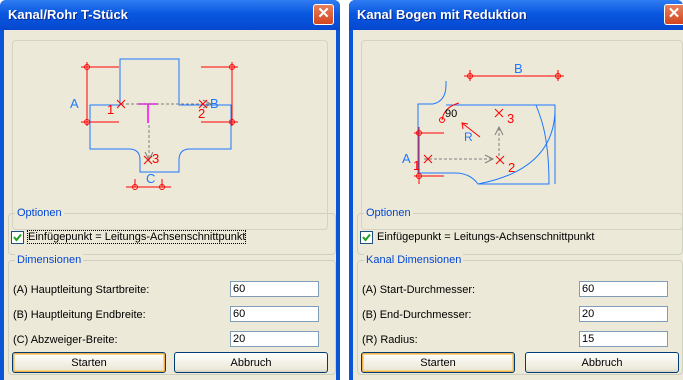 The width and height of the screenshot is (683, 380). Describe the element at coordinates (516, 144) in the screenshot. I see `elbow-arc-outline` at that location.